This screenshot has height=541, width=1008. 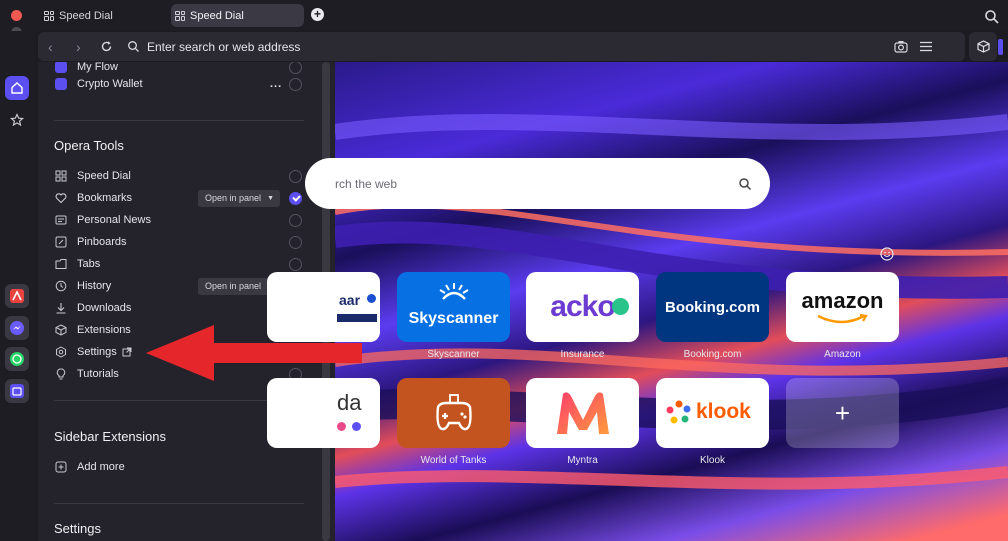 I want to click on rail-home-button, so click(x=17, y=88).